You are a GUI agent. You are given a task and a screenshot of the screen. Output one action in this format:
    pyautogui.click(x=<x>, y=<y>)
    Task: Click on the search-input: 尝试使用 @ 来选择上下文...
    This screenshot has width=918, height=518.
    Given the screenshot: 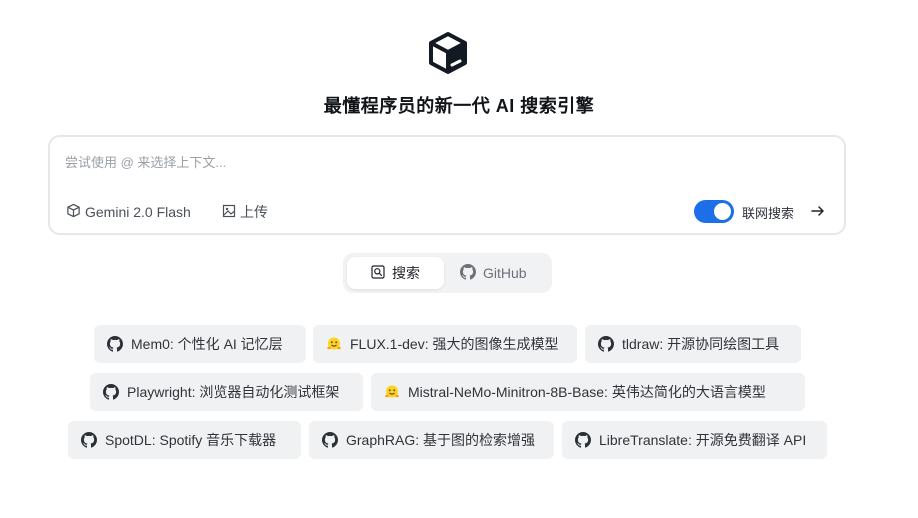 What is the action you would take?
    pyautogui.click(x=145, y=161)
    